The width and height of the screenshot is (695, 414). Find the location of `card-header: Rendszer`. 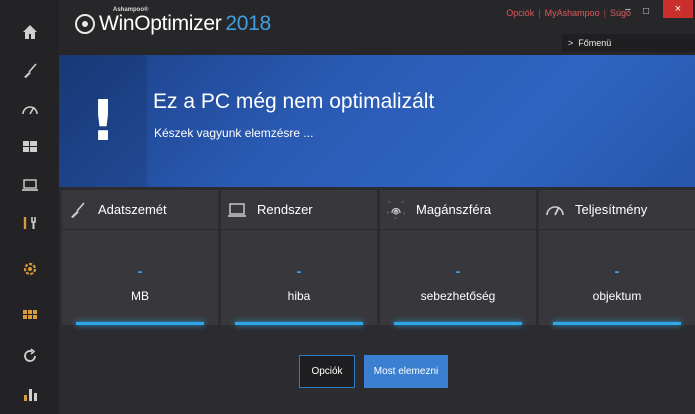

card-header: Rendszer is located at coordinates (299, 210).